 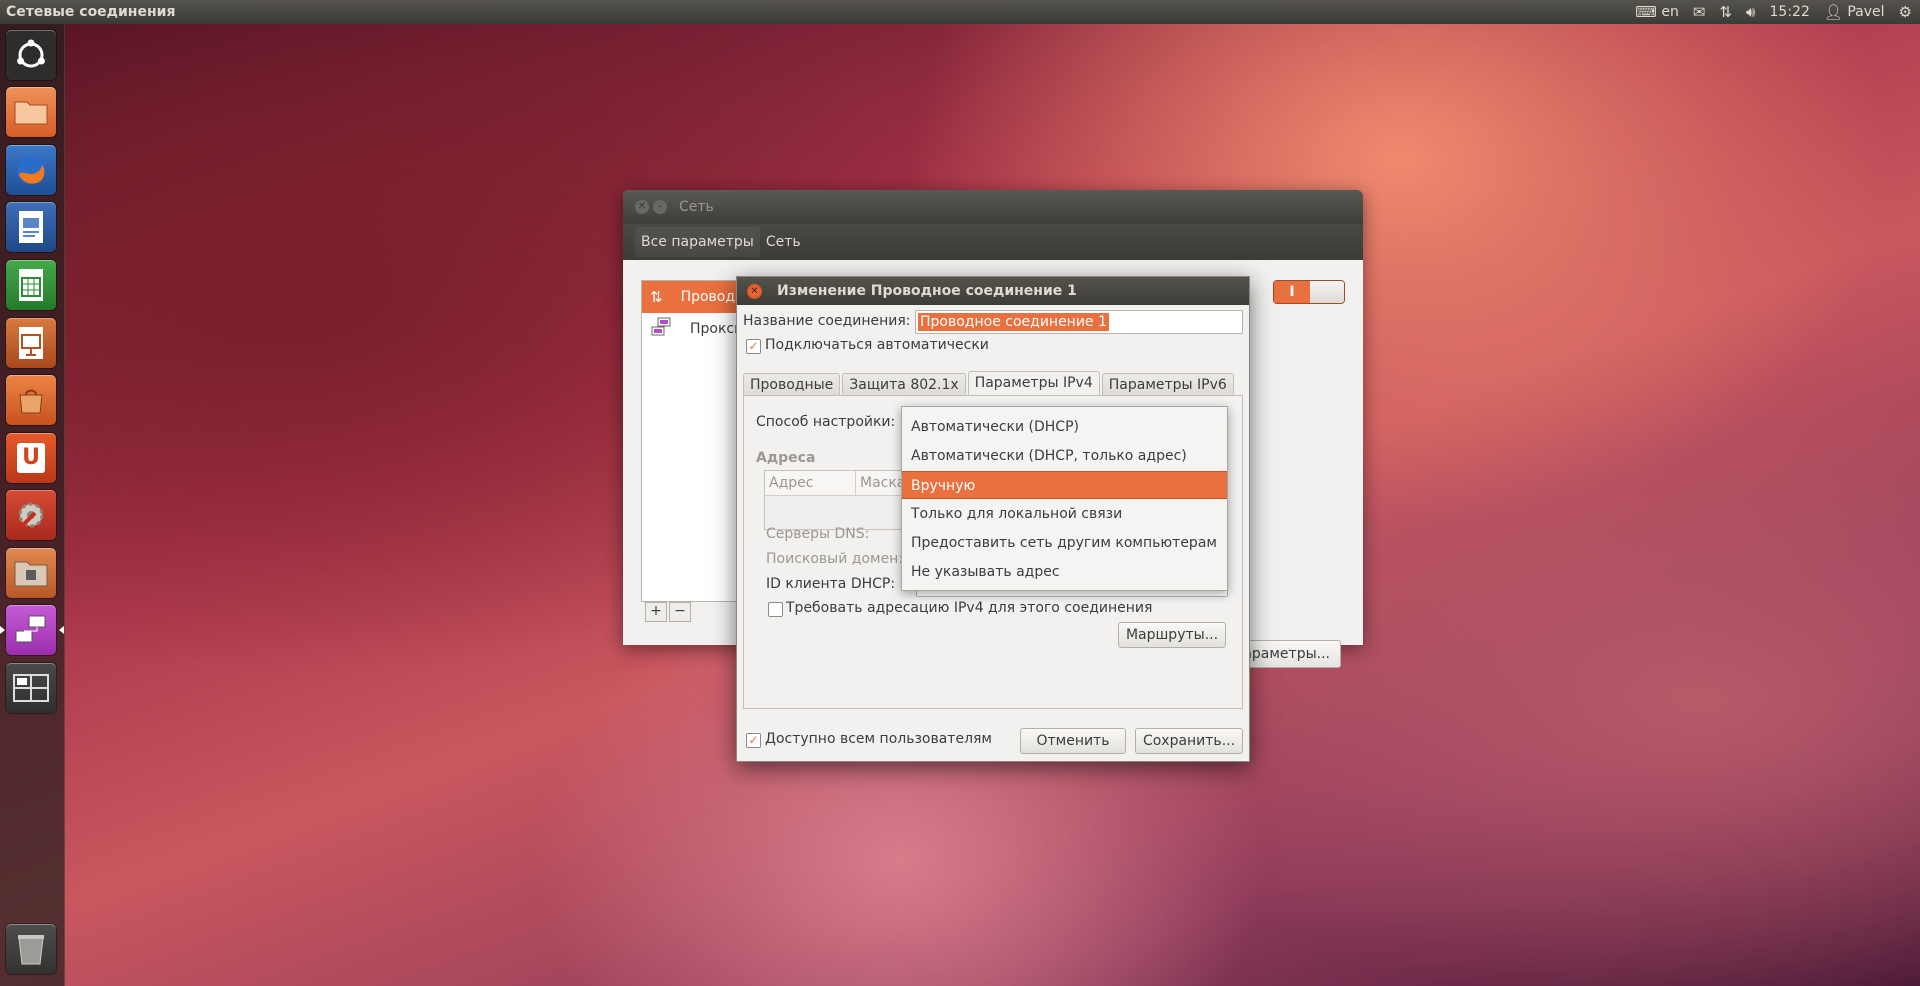 What do you see at coordinates (31, 112) in the screenshot?
I see `files-icon` at bounding box center [31, 112].